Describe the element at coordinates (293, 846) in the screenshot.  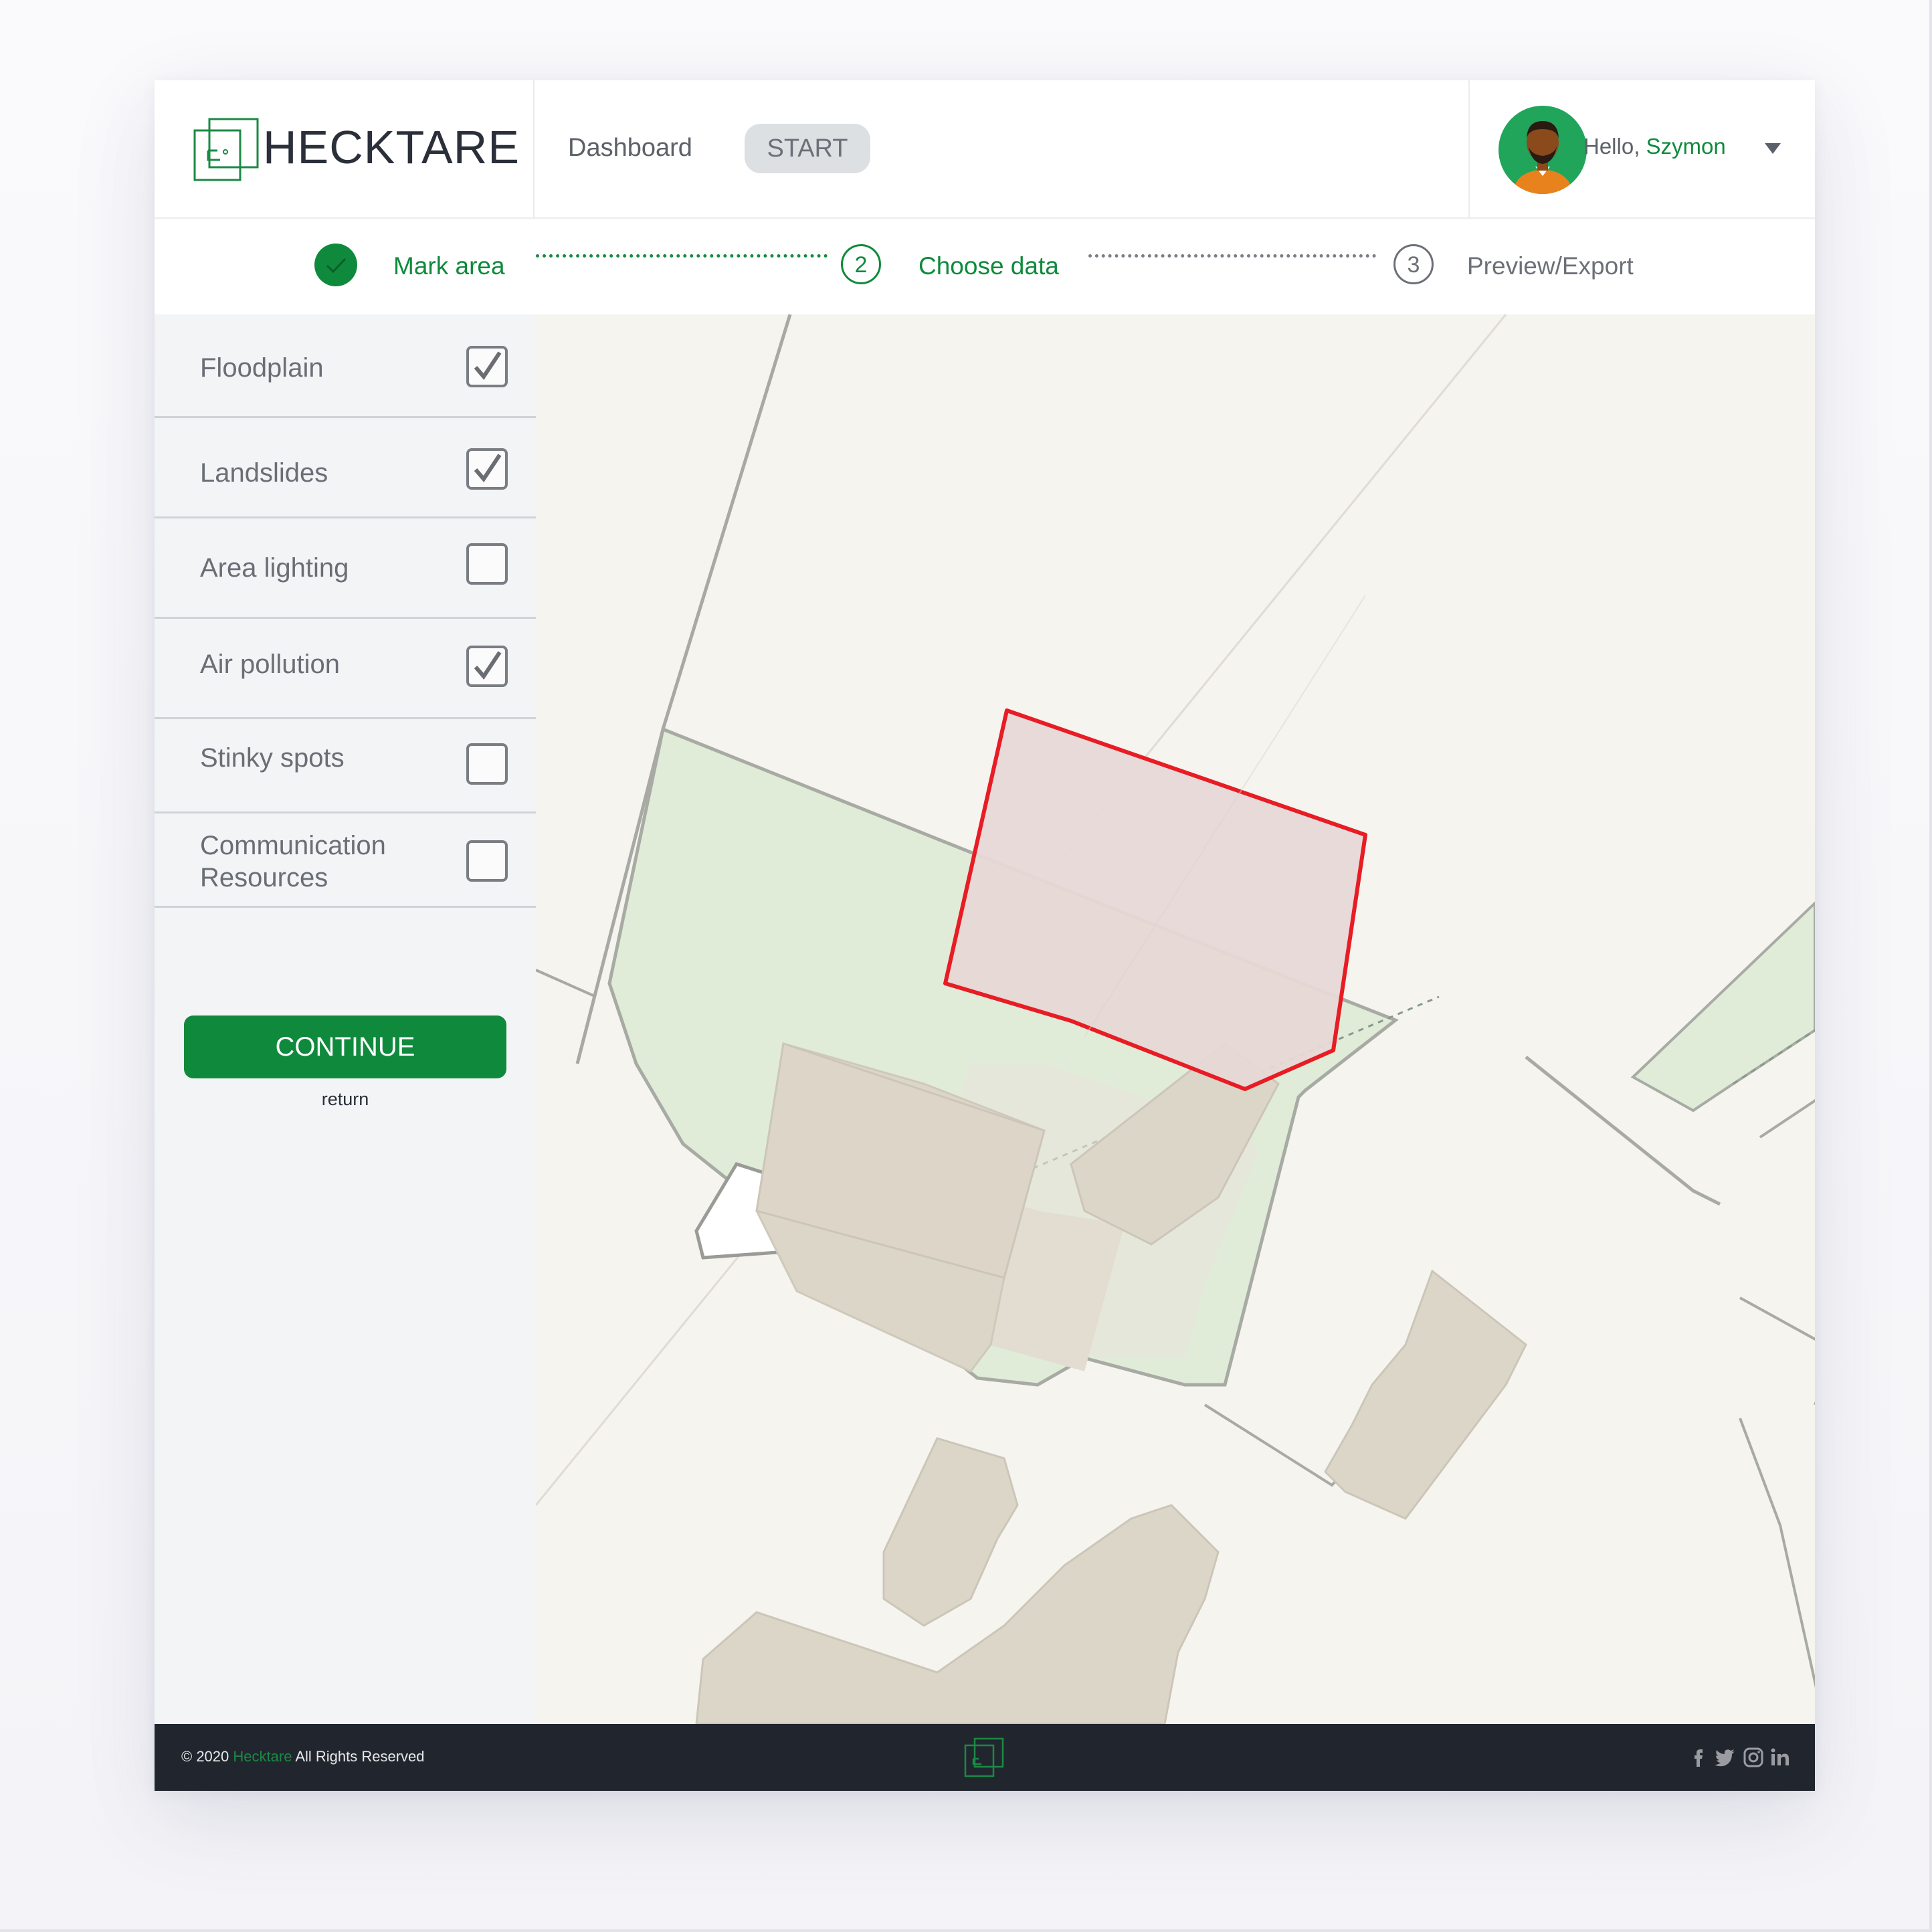
I see `option-label-line: Communication` at that location.